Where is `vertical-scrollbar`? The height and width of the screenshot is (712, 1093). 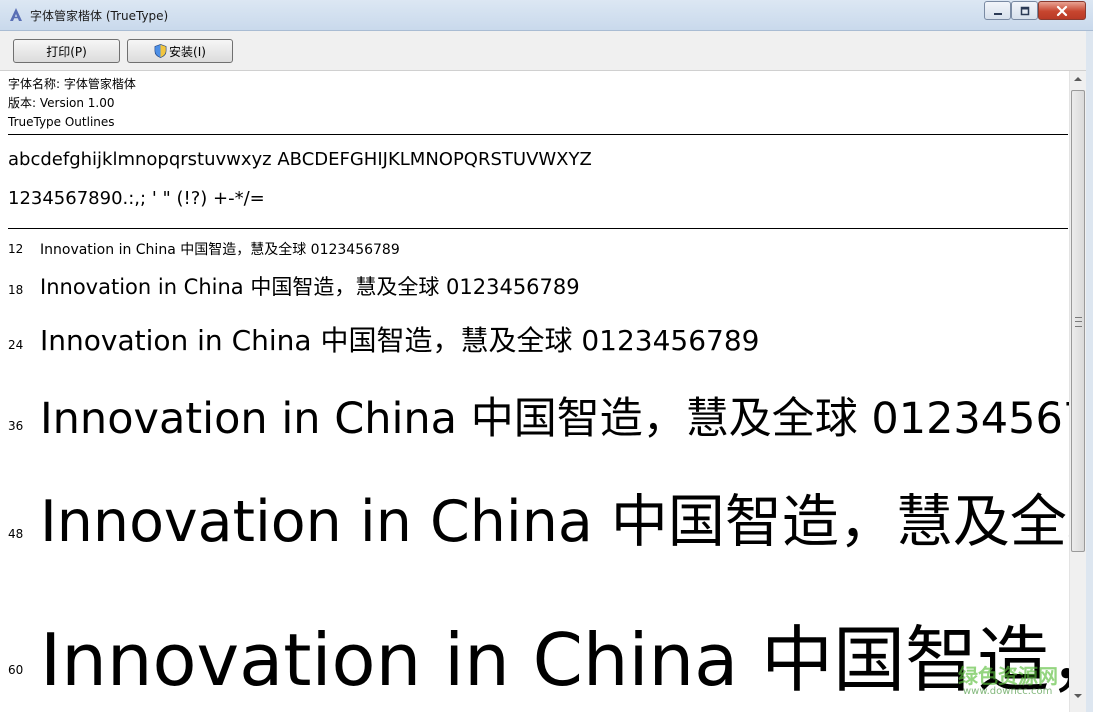 vertical-scrollbar is located at coordinates (1077, 391).